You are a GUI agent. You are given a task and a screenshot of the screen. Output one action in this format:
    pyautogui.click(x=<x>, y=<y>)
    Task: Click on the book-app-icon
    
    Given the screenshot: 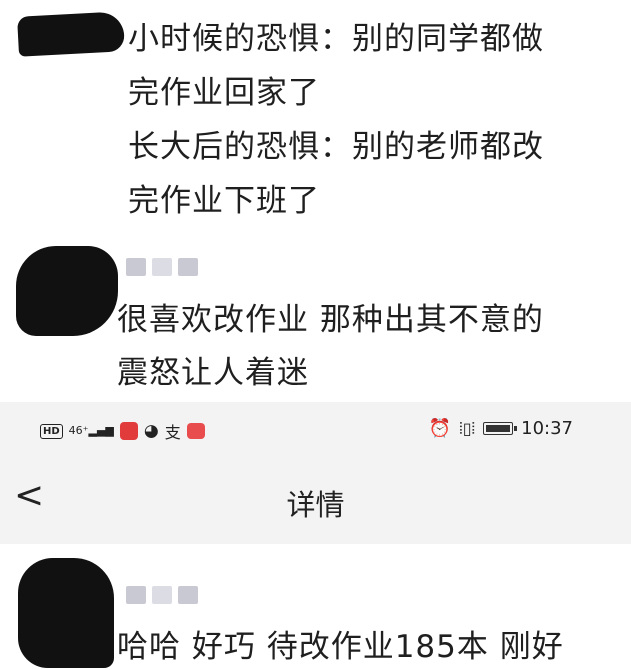 What is the action you would take?
    pyautogui.click(x=128, y=431)
    